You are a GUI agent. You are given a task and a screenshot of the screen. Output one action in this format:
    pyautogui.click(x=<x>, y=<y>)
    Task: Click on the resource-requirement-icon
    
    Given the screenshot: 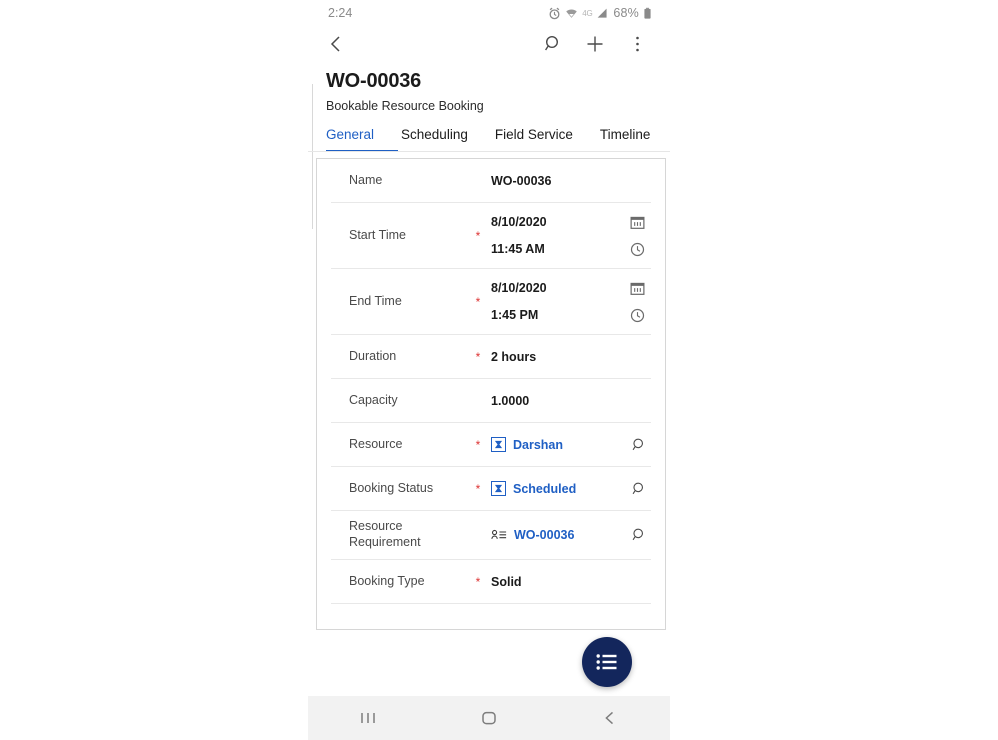 What is the action you would take?
    pyautogui.click(x=499, y=535)
    